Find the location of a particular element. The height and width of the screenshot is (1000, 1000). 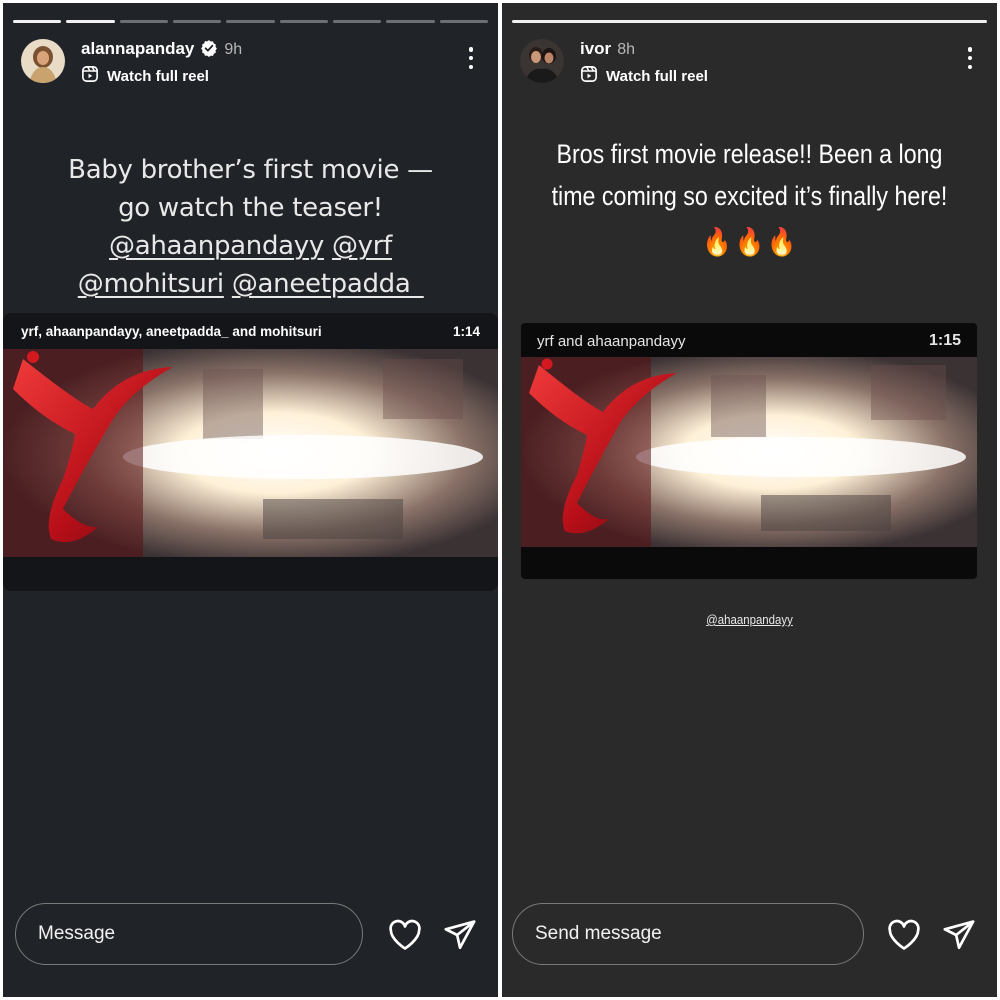

message-input: Message is located at coordinates (189, 934).